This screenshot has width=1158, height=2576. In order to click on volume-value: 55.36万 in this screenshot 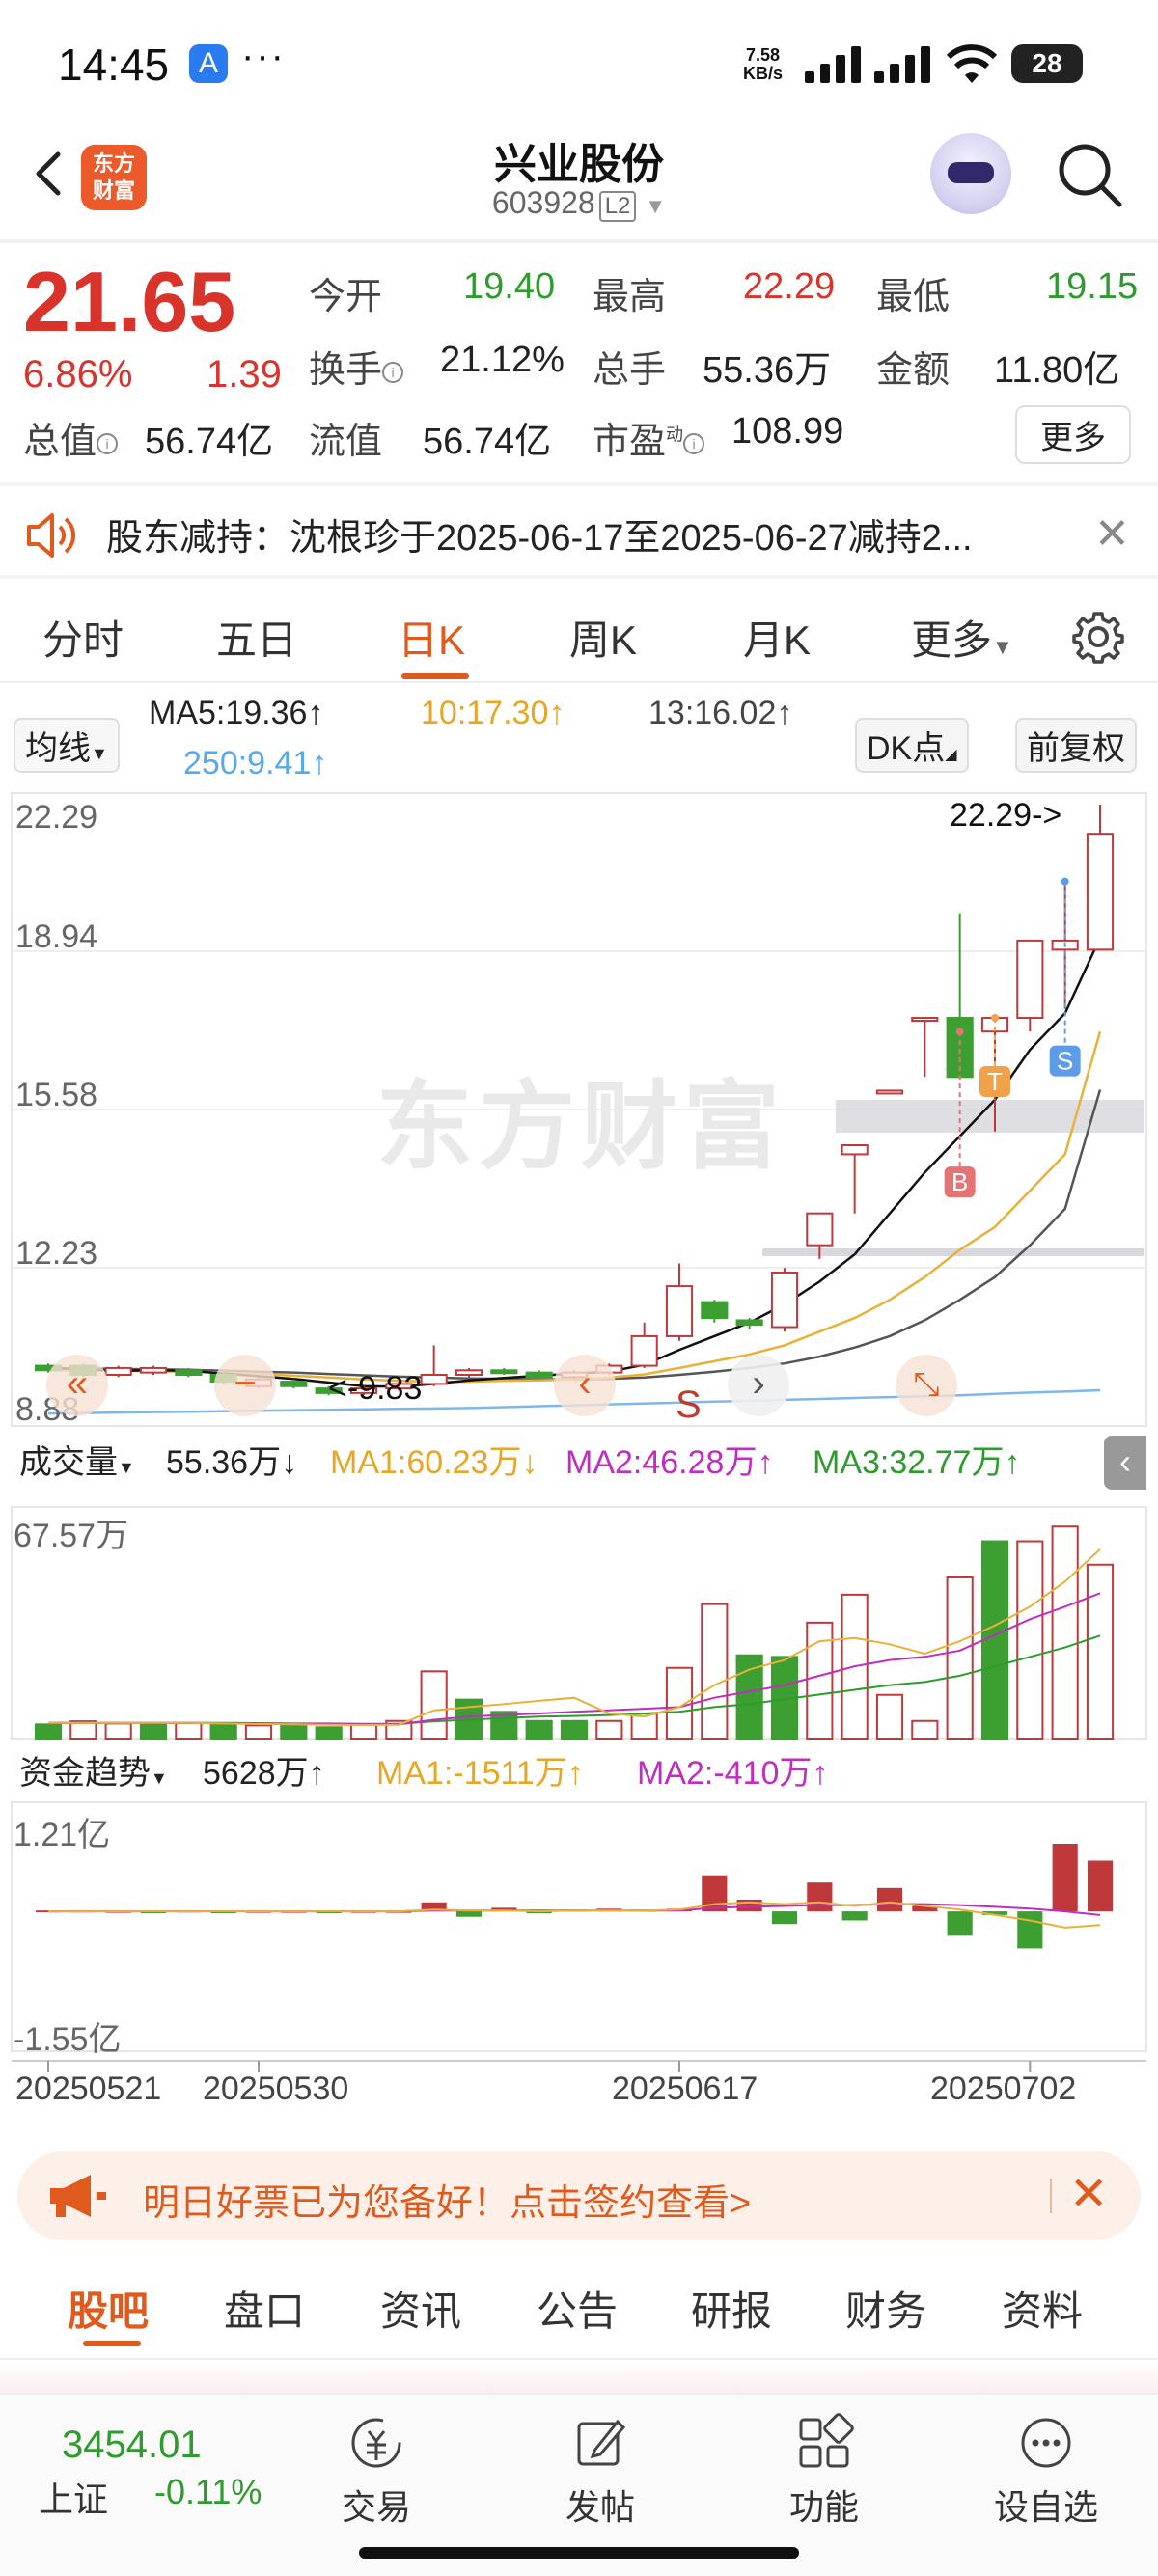, I will do `click(767, 370)`.